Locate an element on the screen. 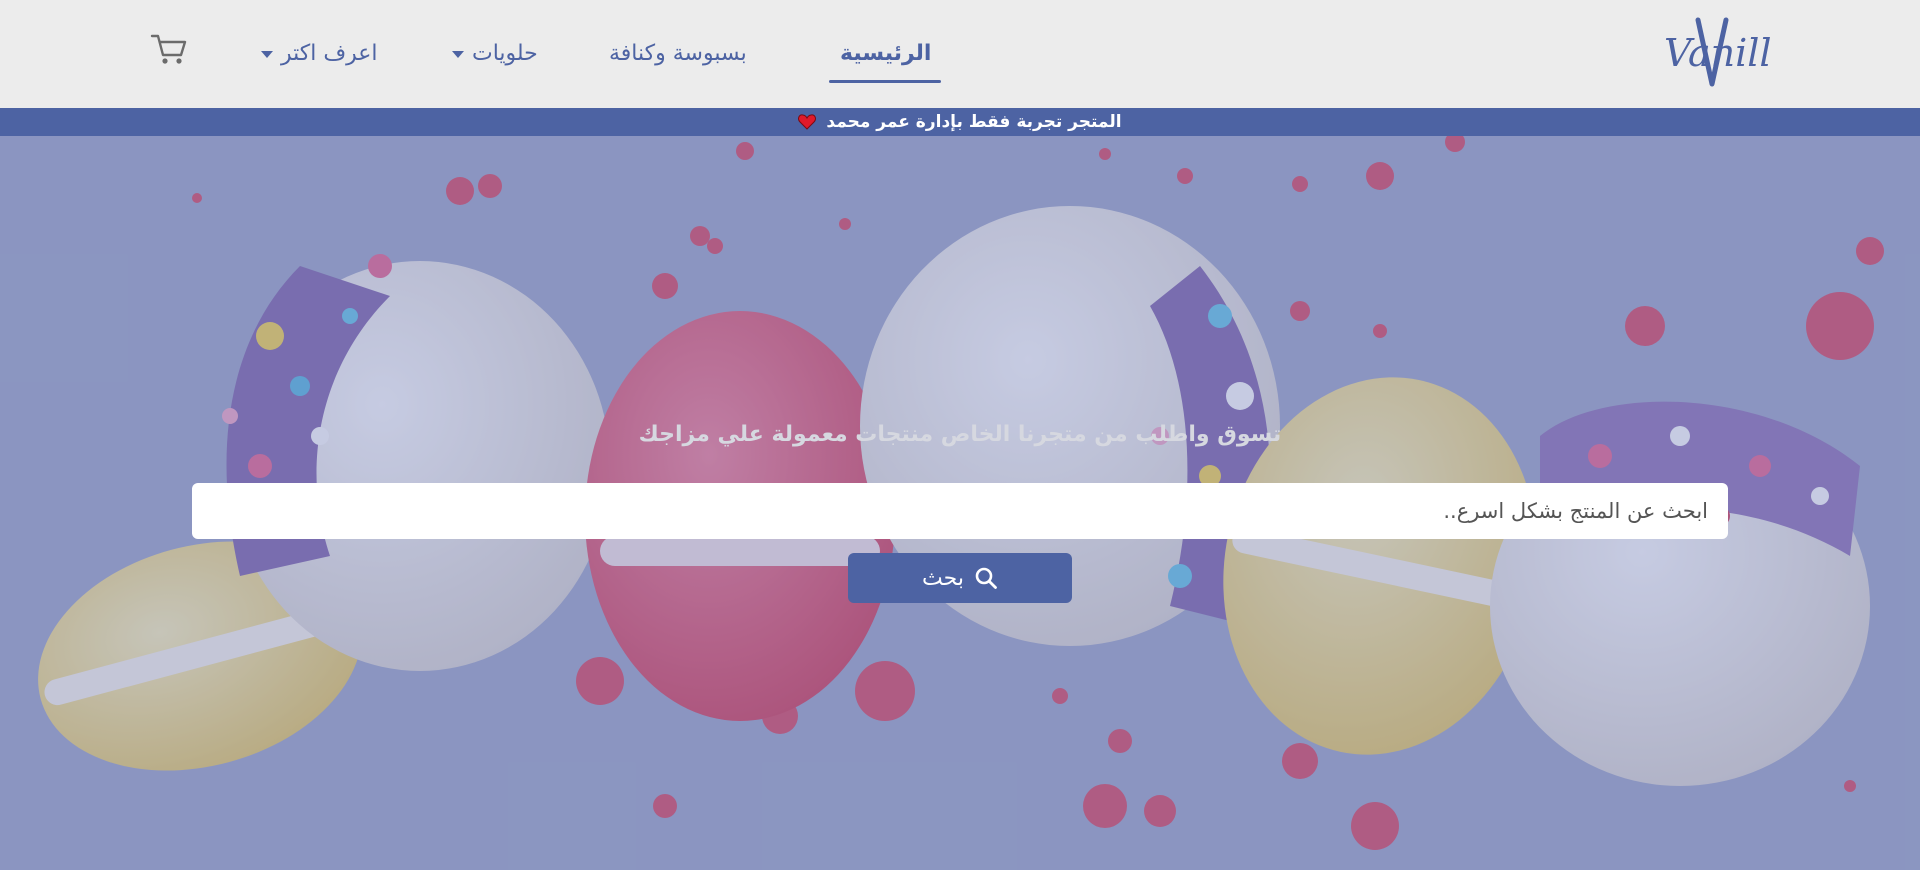  nav-item-home: الرئيسية is located at coordinates (885, 54).